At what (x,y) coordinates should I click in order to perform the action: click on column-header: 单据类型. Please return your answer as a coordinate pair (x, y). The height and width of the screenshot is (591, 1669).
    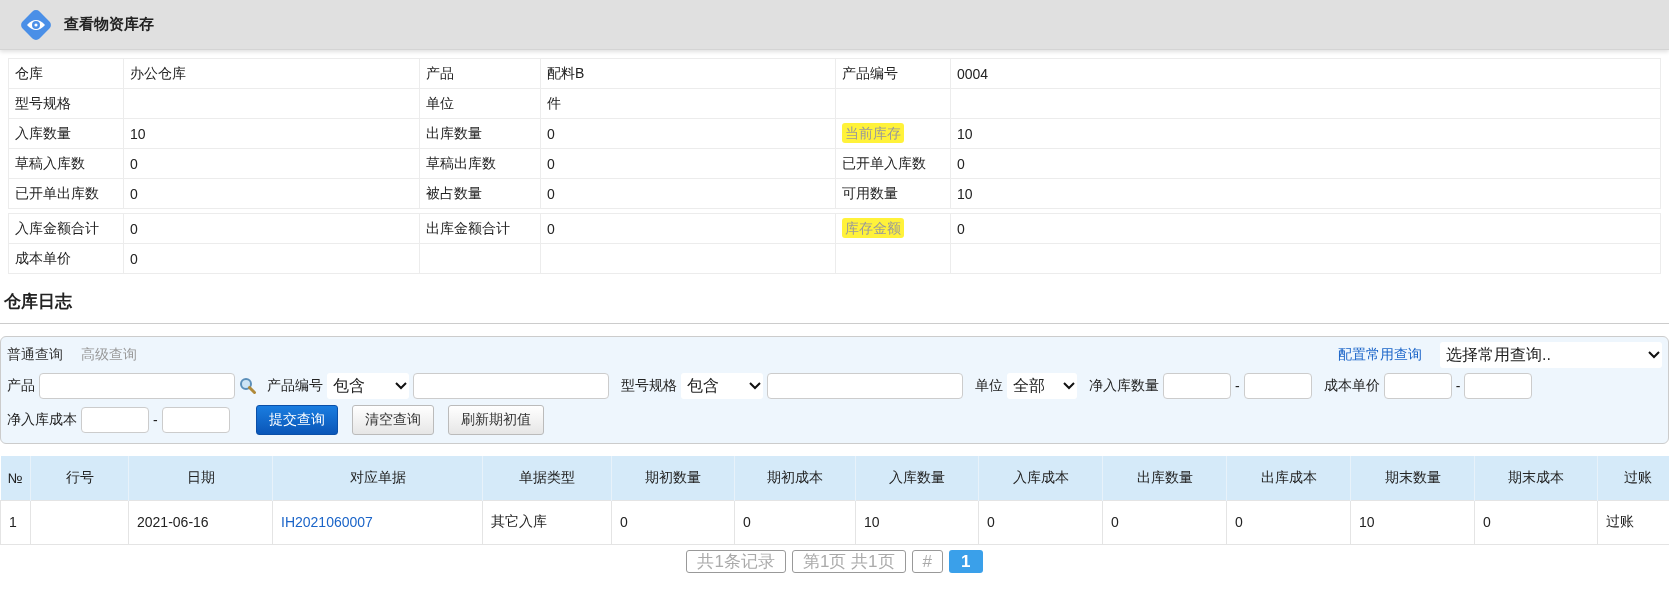
    Looking at the image, I should click on (547, 478).